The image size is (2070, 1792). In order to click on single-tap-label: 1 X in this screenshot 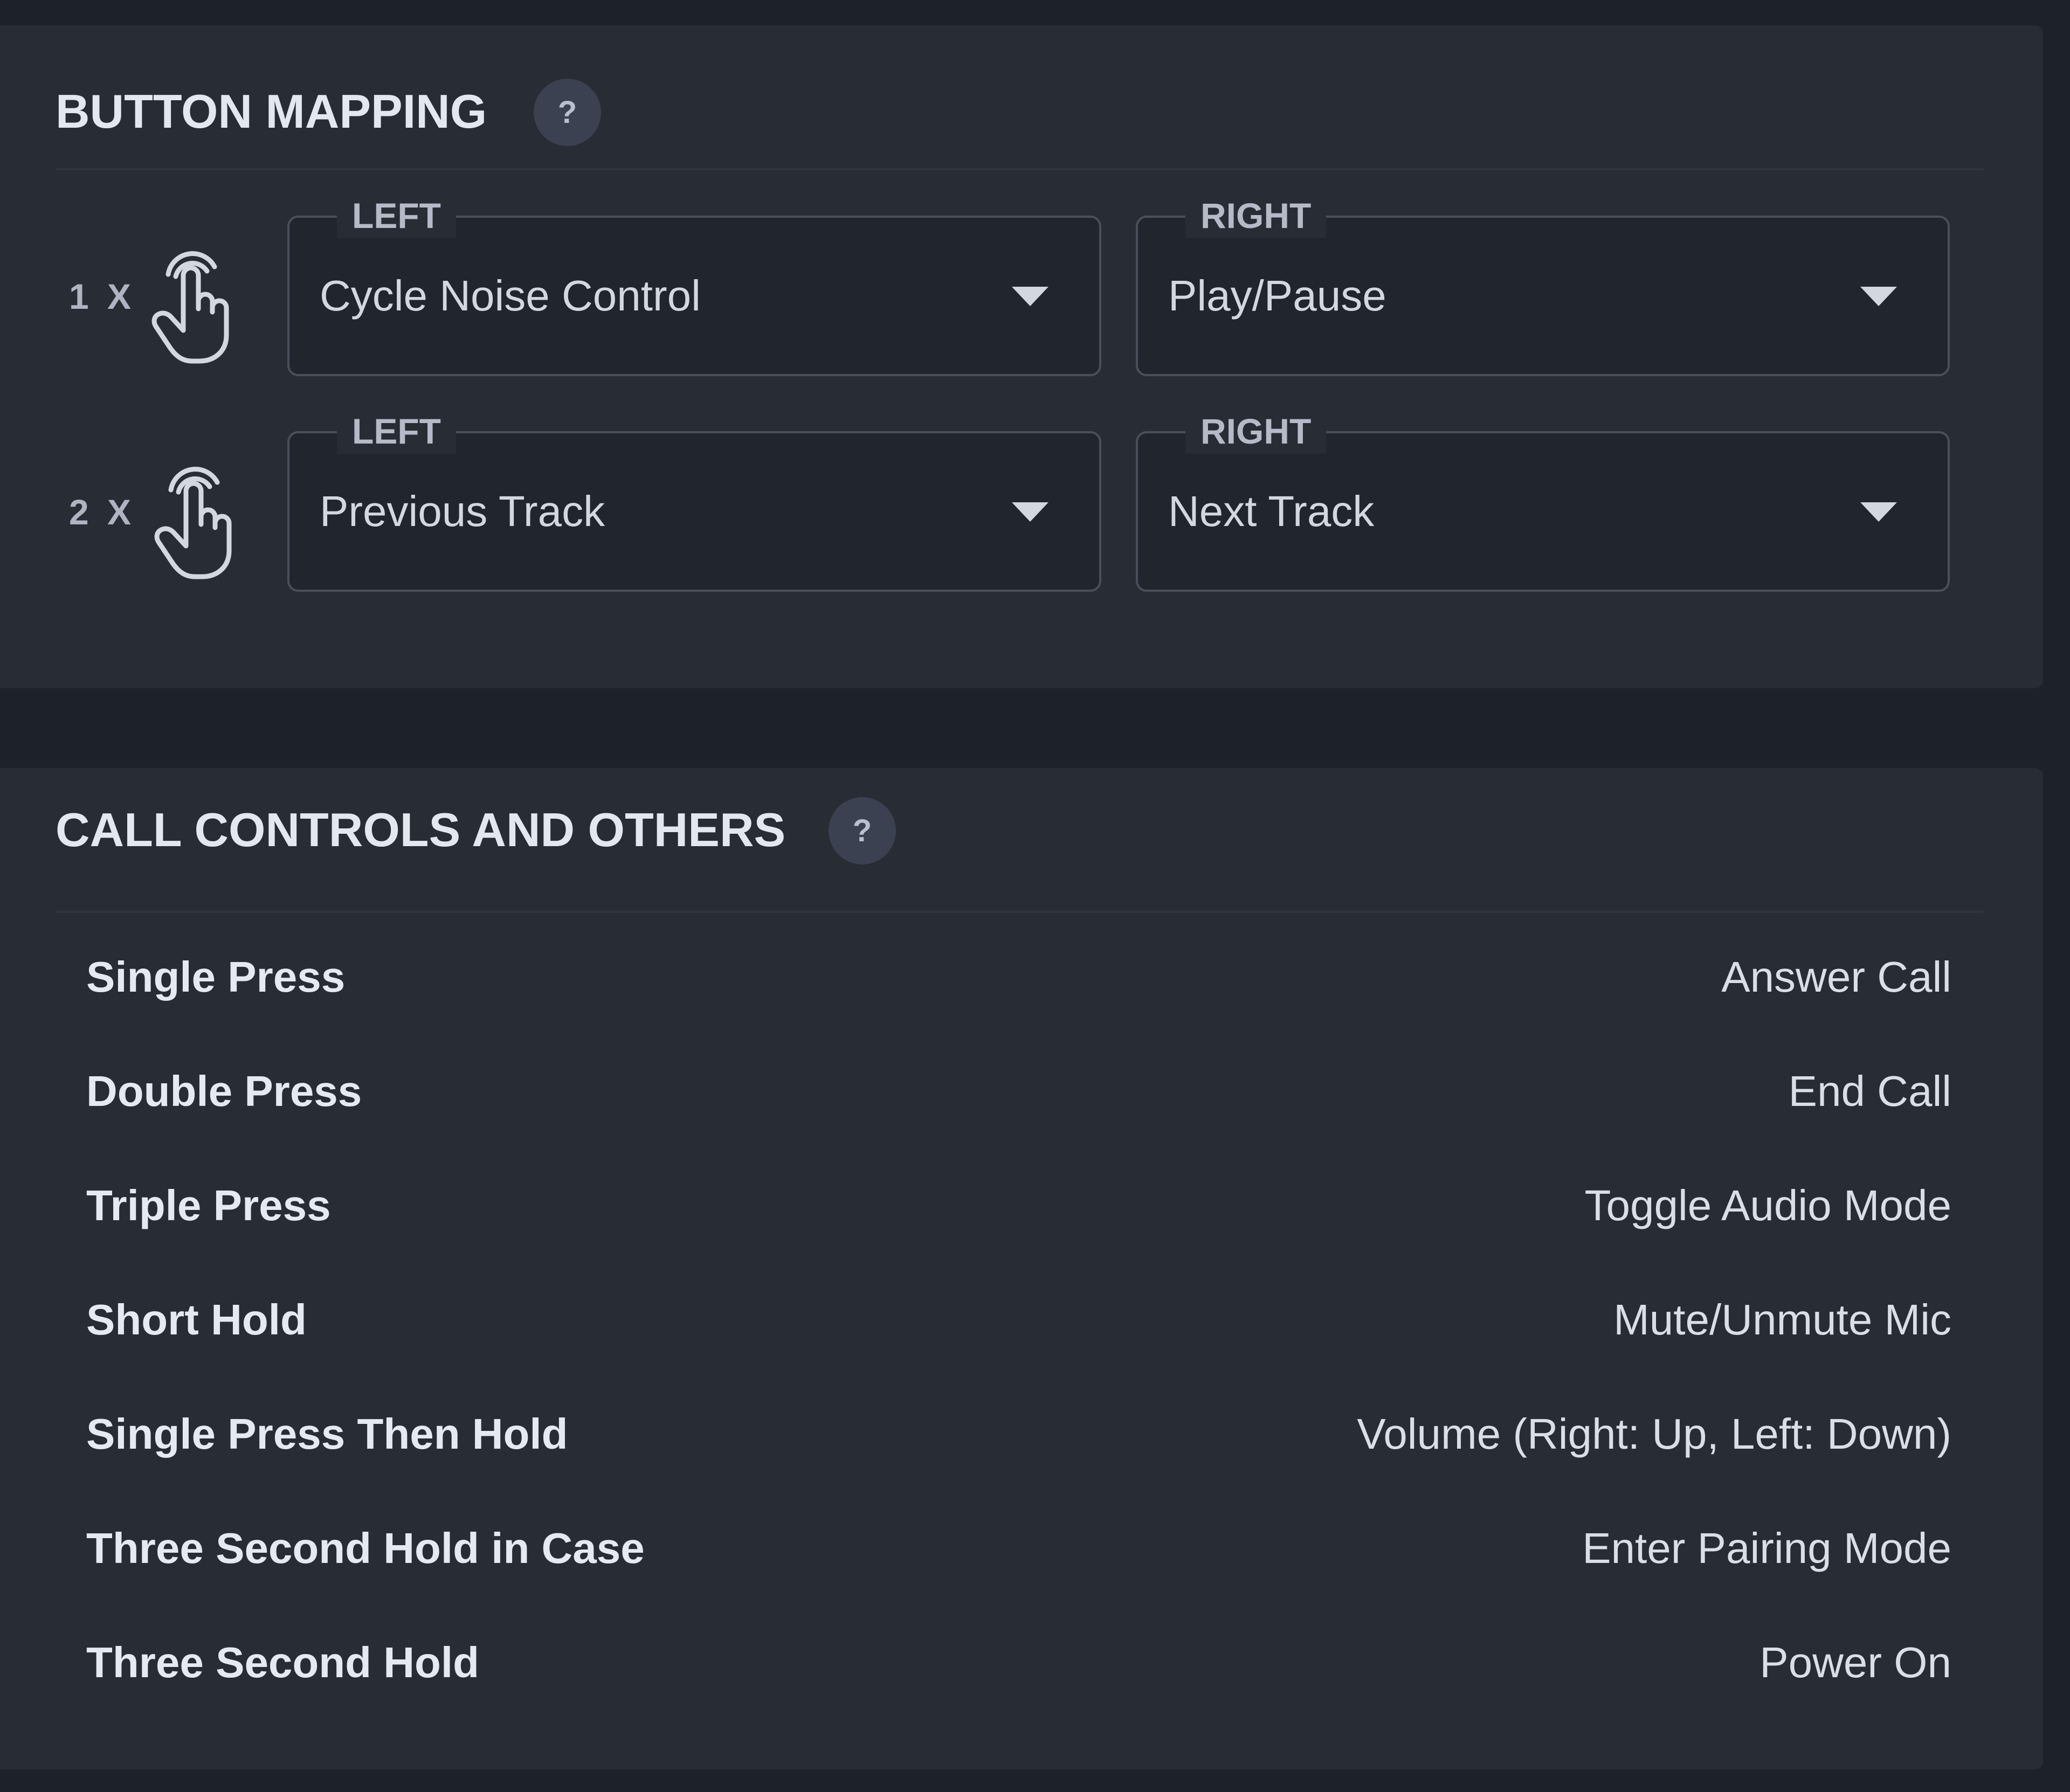, I will do `click(102, 296)`.